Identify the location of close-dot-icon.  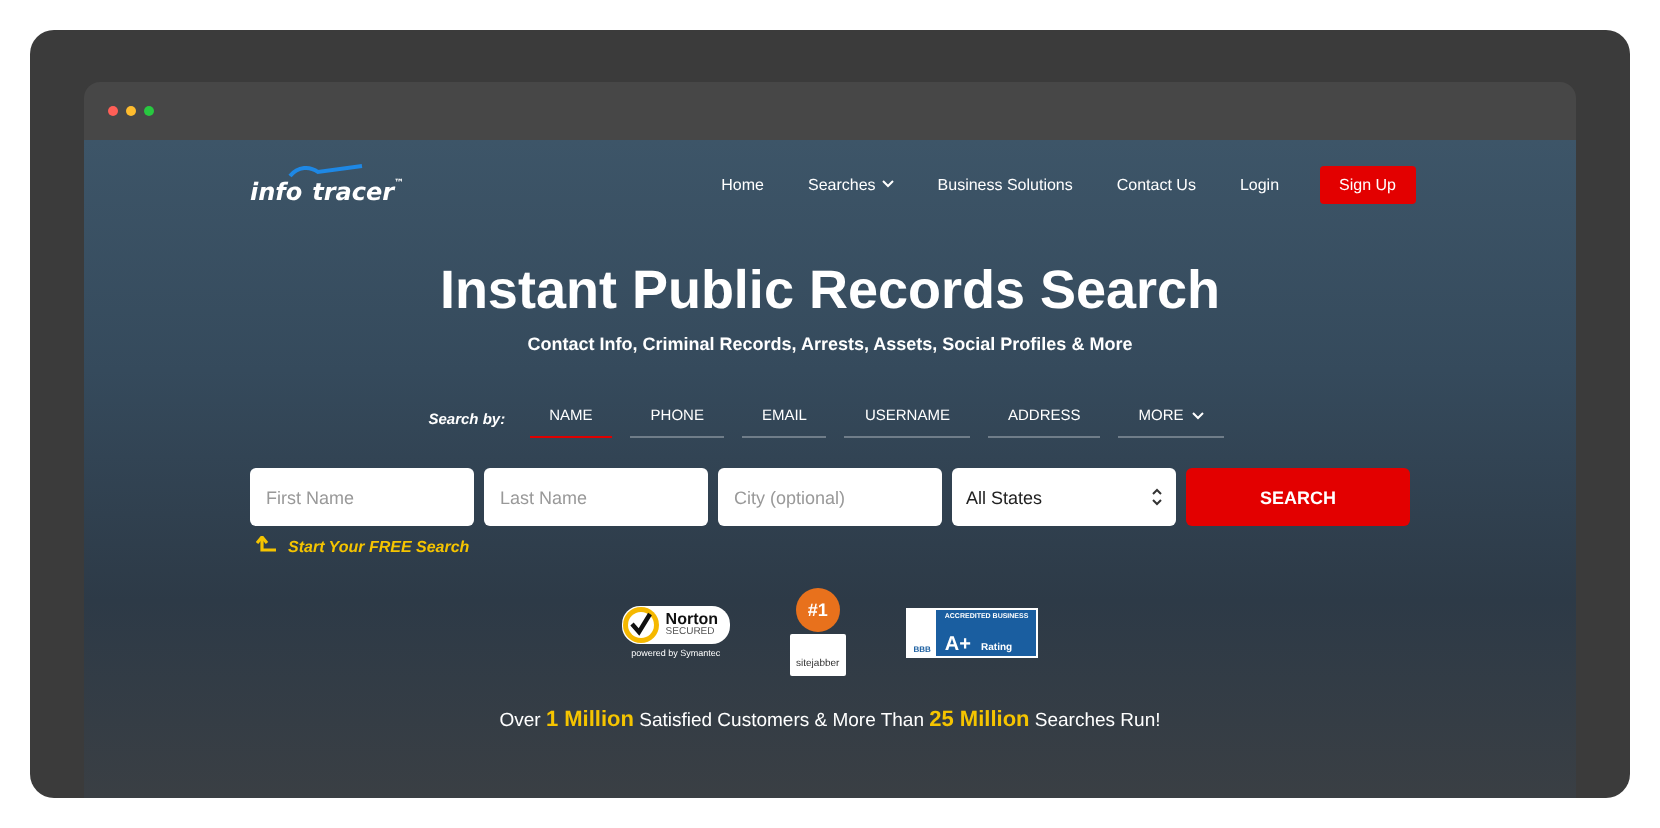
(113, 111).